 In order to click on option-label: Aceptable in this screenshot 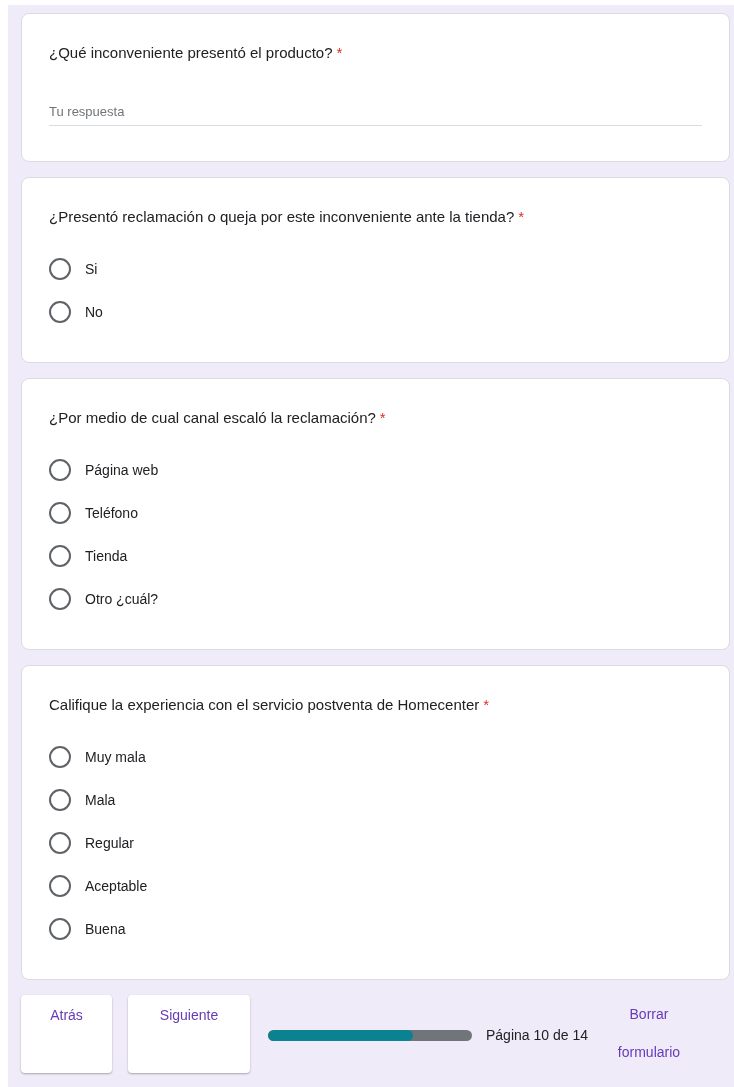, I will do `click(116, 886)`.